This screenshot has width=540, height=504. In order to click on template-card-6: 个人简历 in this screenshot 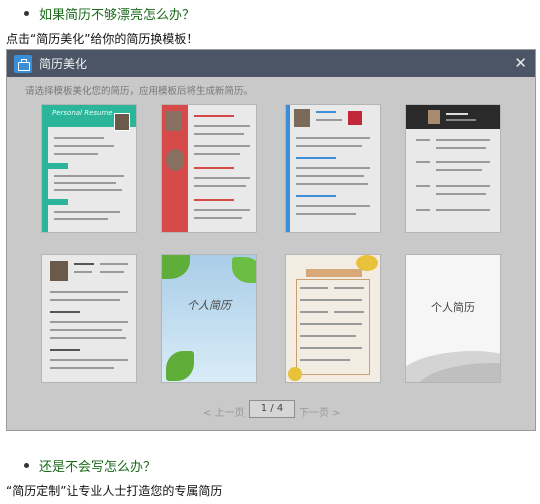, I will do `click(209, 318)`.